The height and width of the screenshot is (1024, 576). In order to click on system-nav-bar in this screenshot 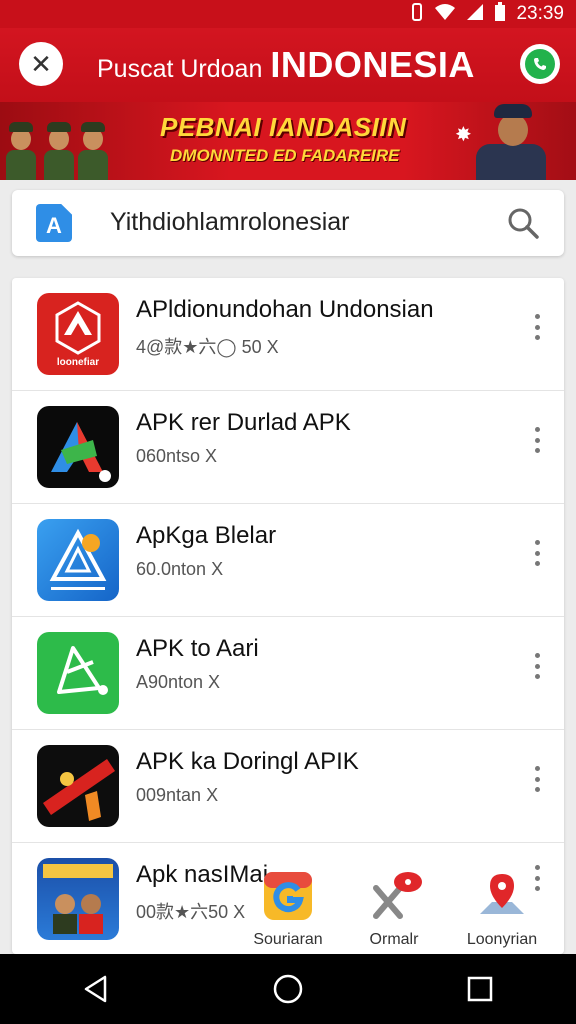, I will do `click(288, 989)`.